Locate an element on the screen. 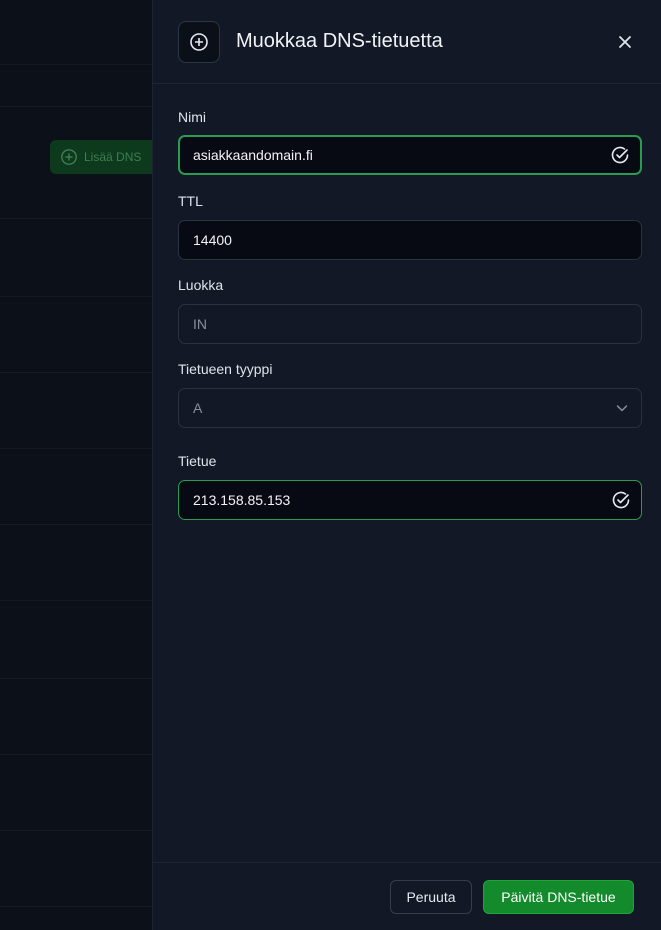 The height and width of the screenshot is (930, 661). record-value: 213.158.85.153 is located at coordinates (242, 500).